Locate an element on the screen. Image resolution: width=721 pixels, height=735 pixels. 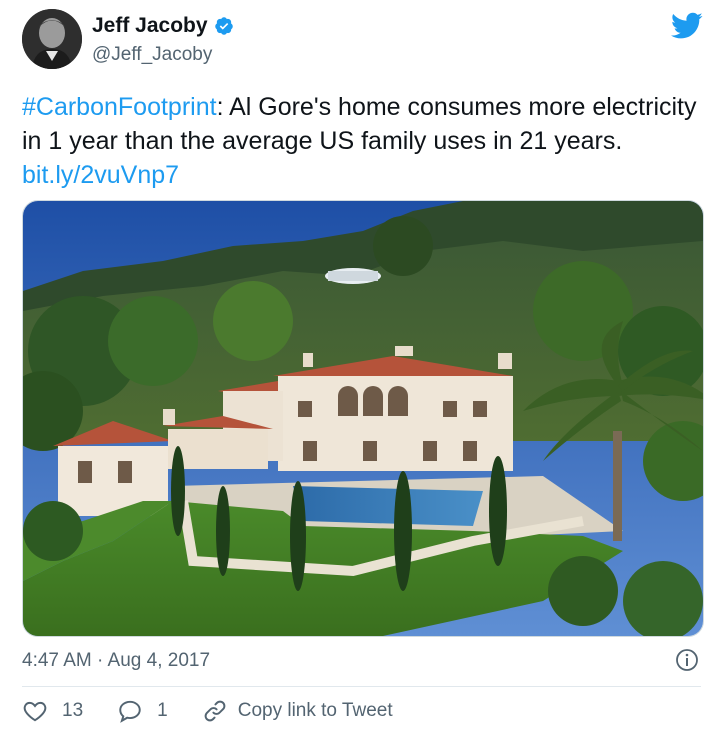
tweet-timestamp: 4:47 AM · Aug 4, 2017 is located at coordinates (116, 661).